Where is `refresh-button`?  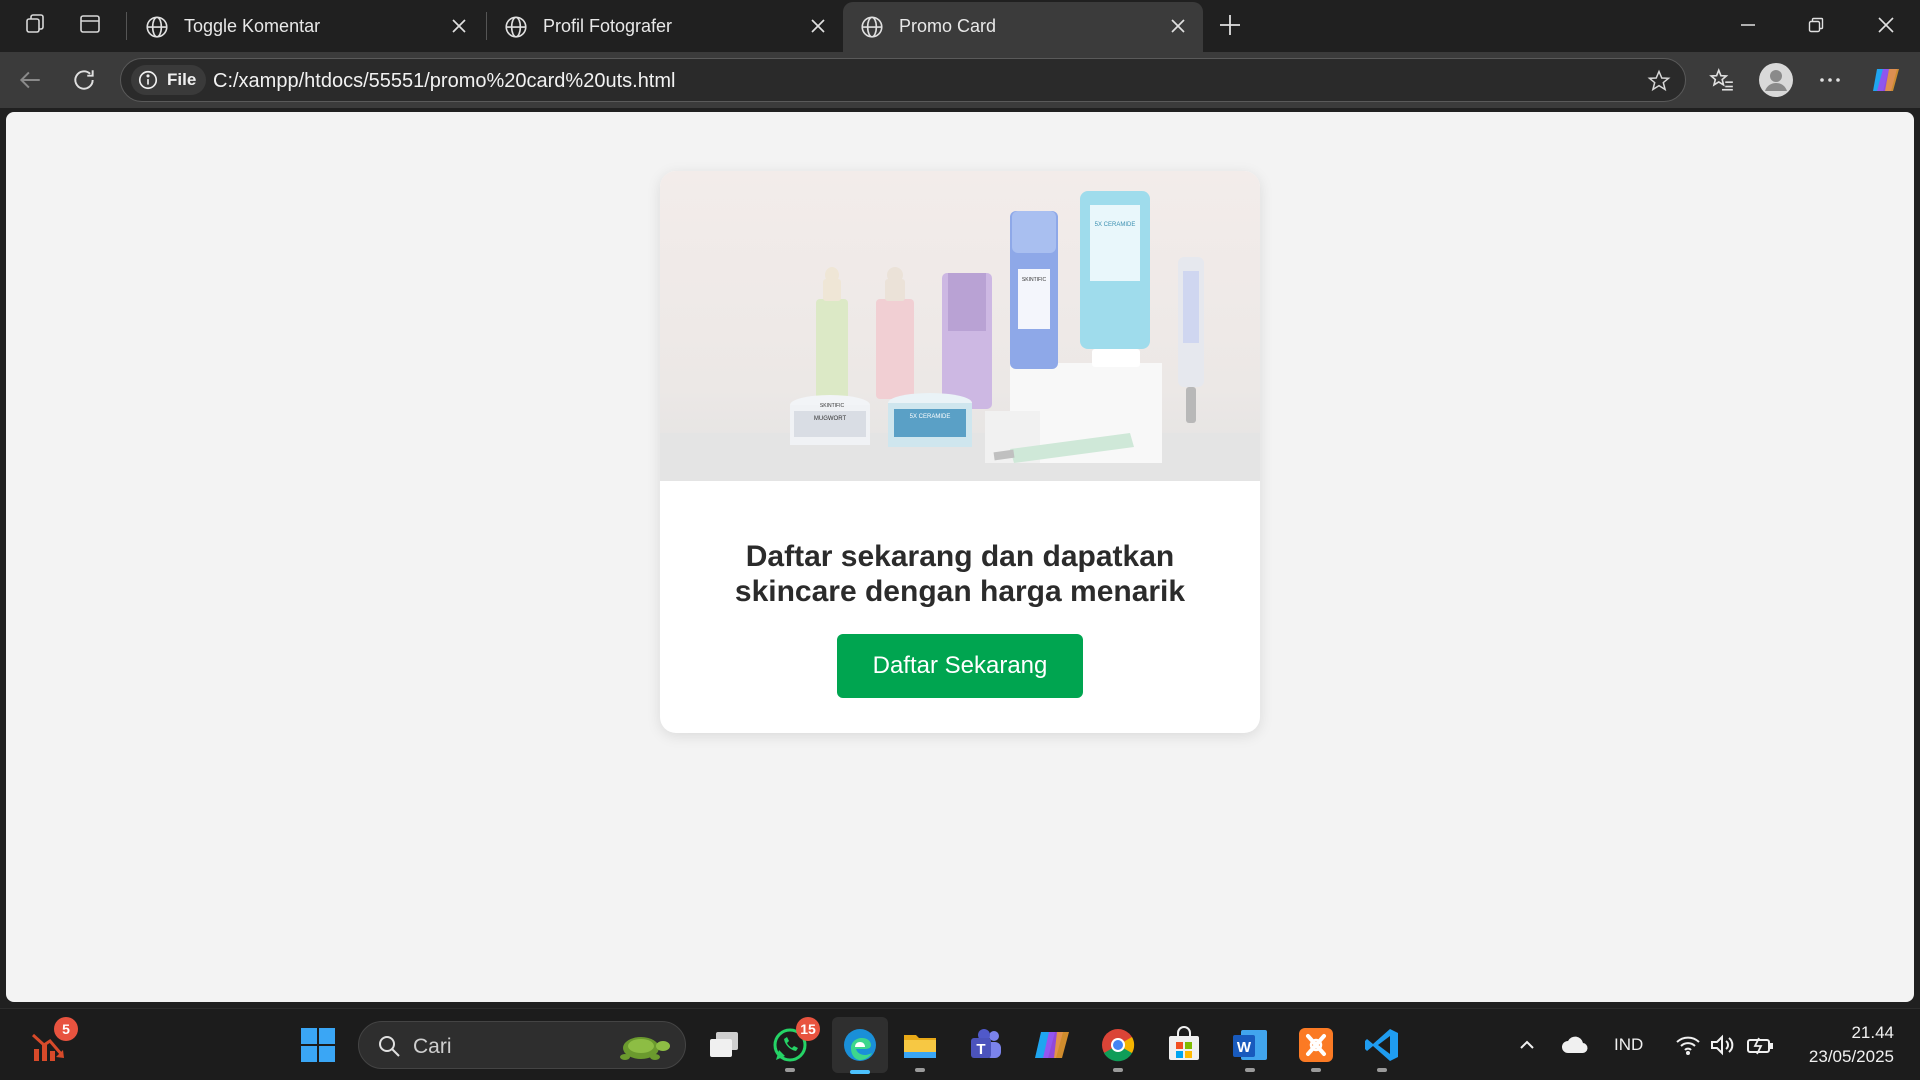
refresh-button is located at coordinates (84, 80).